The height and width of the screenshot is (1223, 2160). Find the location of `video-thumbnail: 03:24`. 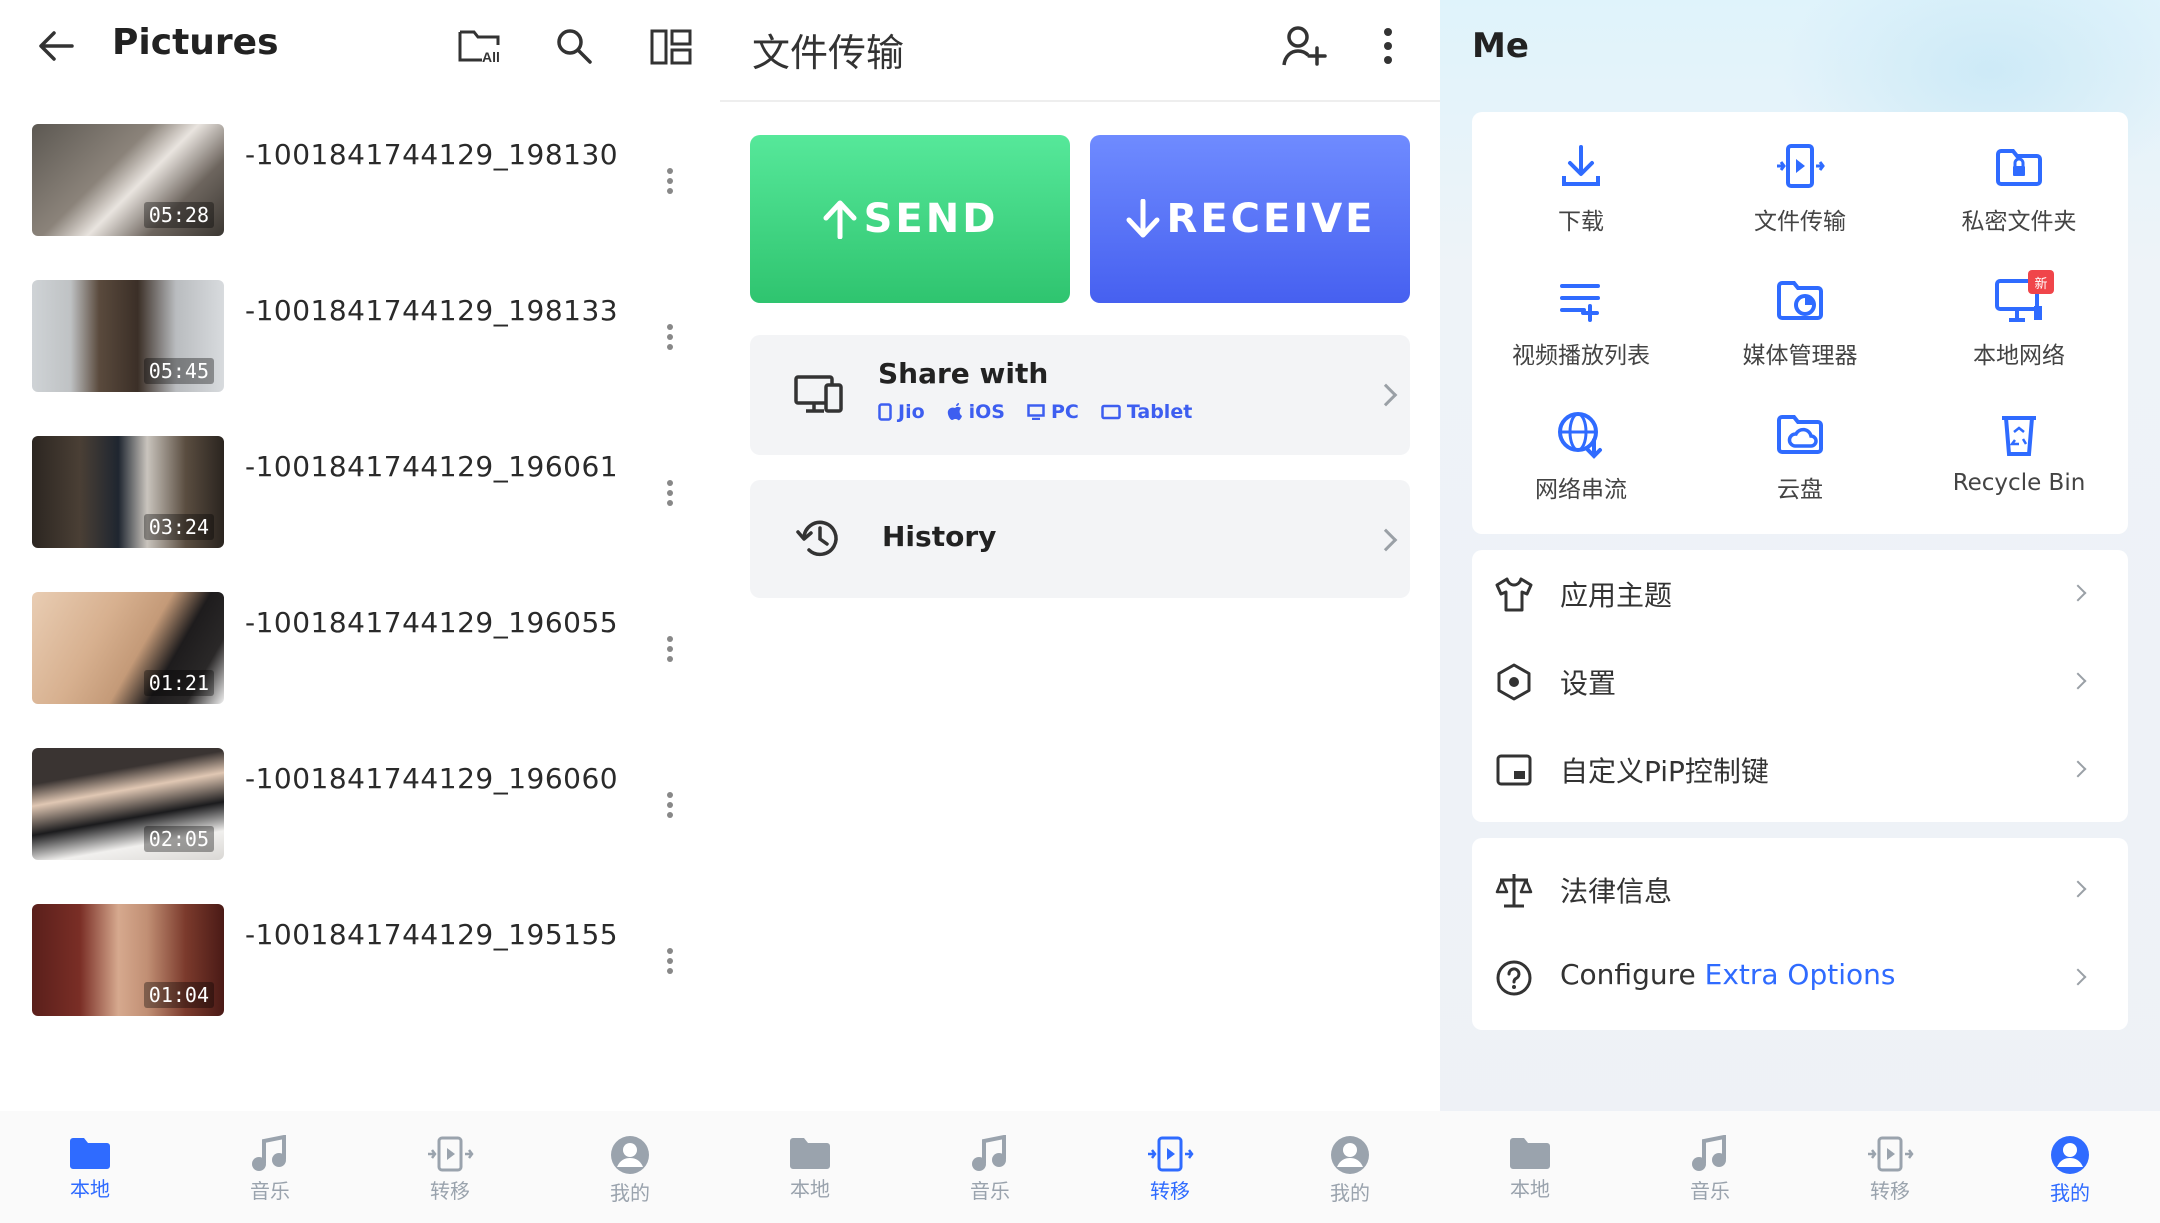

video-thumbnail: 03:24 is located at coordinates (128, 492).